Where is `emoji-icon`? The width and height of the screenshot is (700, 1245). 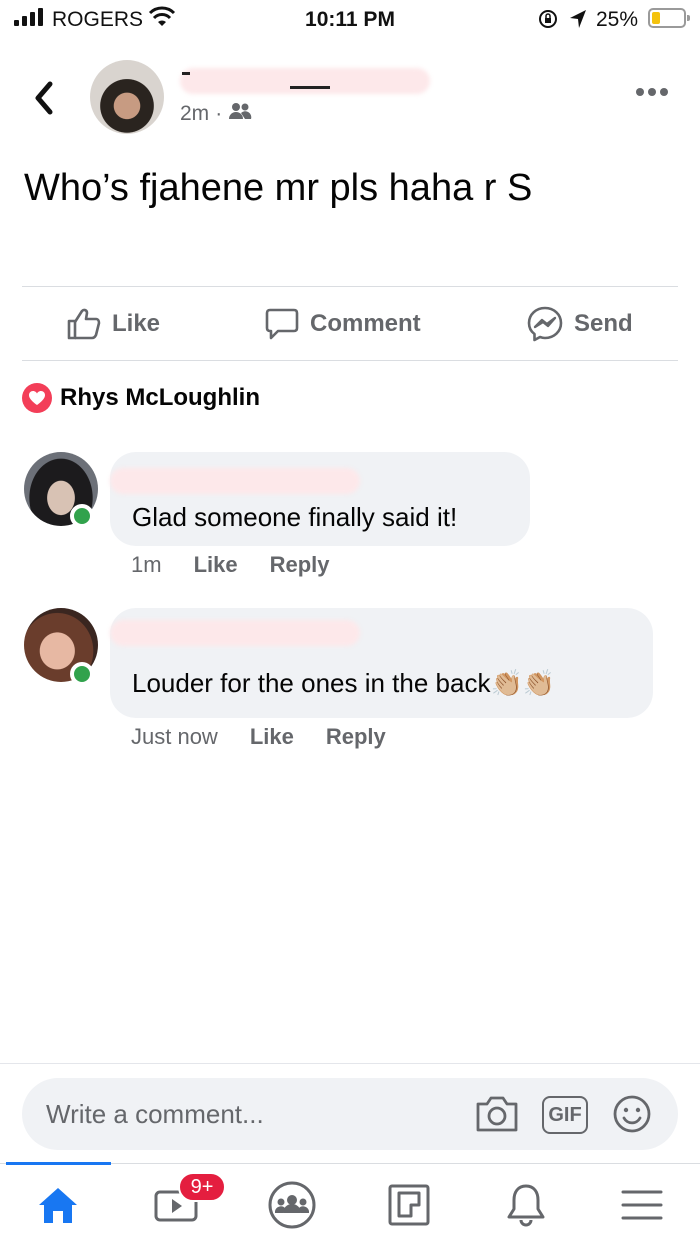
emoji-icon is located at coordinates (632, 1116).